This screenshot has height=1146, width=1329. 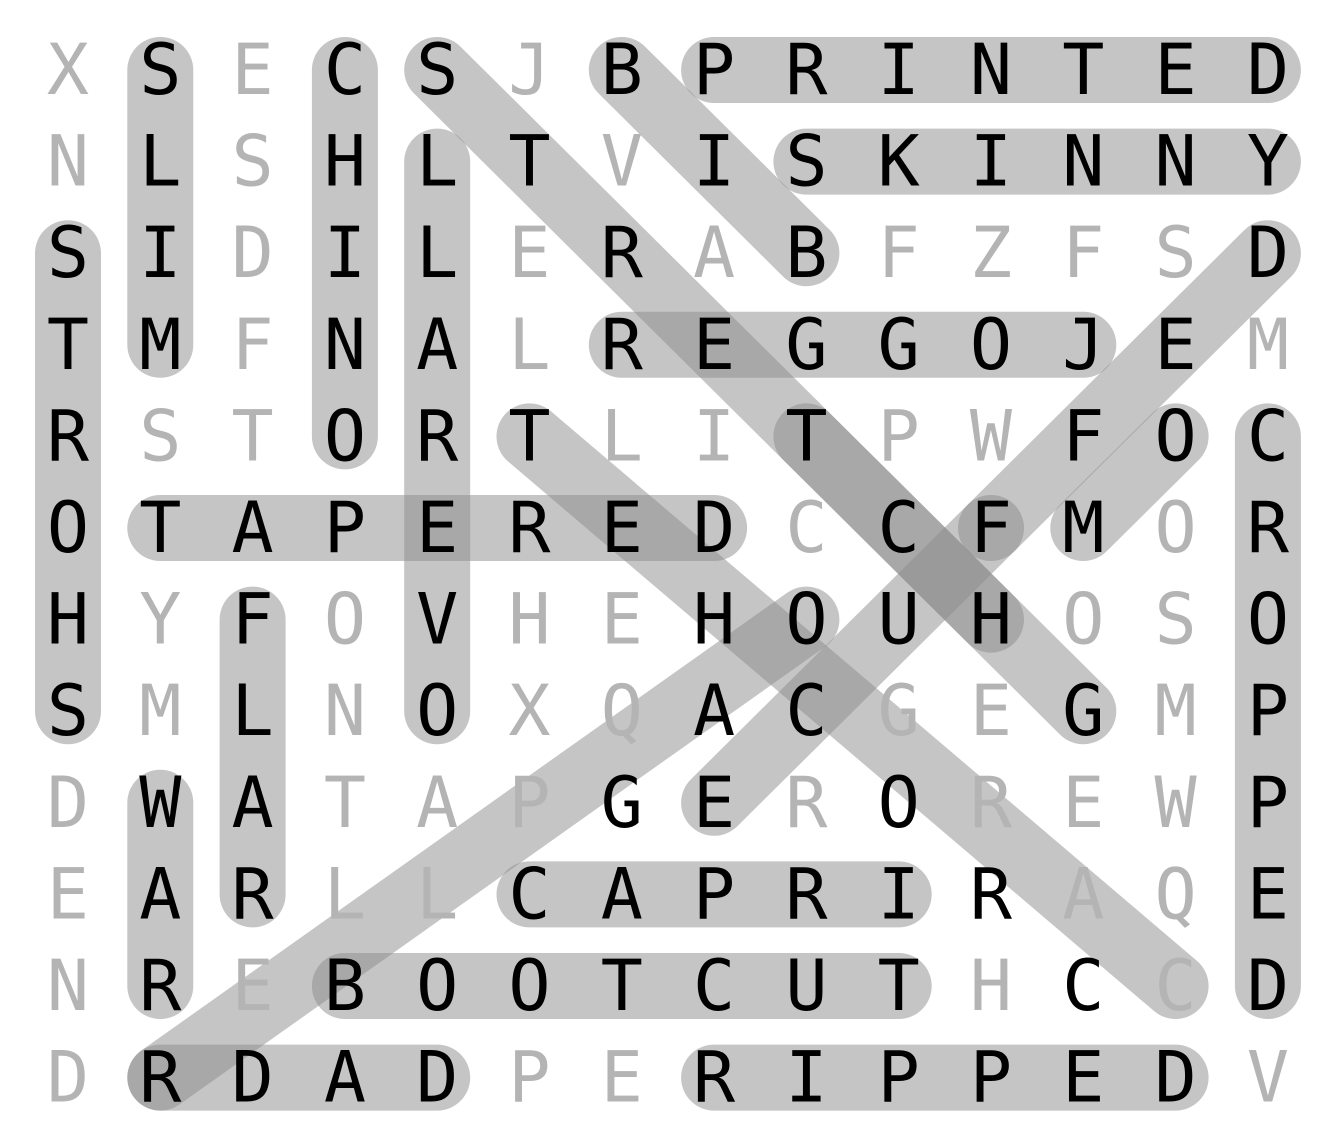 I want to click on grid-letter: Y, so click(x=160, y=620).